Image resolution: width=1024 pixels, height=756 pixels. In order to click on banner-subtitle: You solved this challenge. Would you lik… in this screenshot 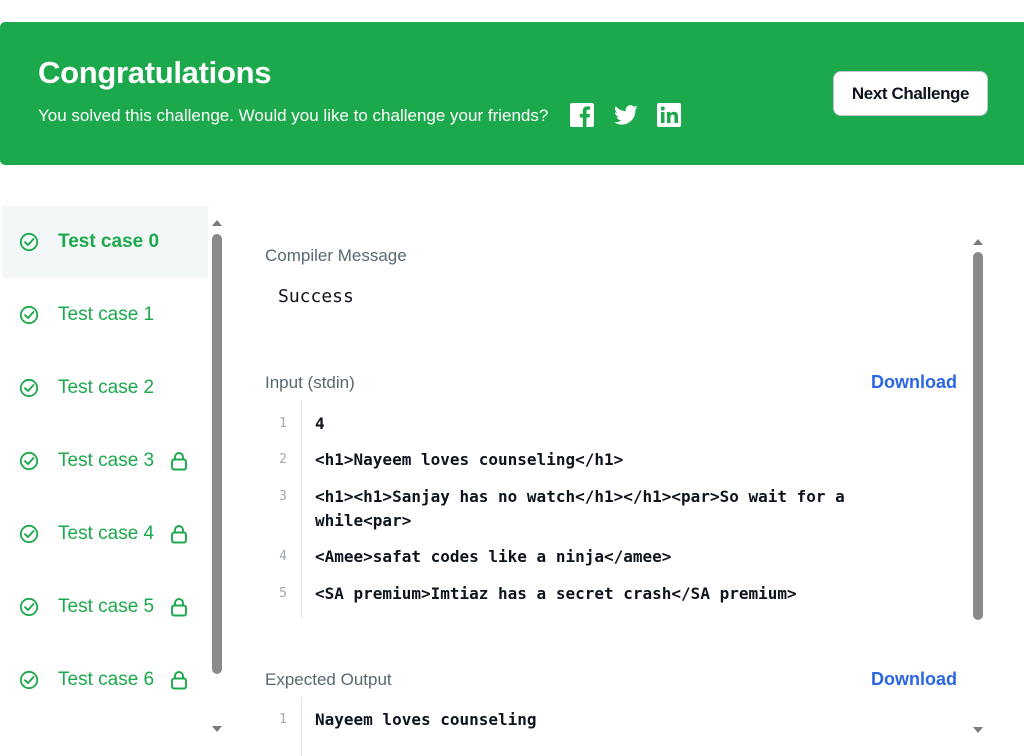, I will do `click(293, 115)`.